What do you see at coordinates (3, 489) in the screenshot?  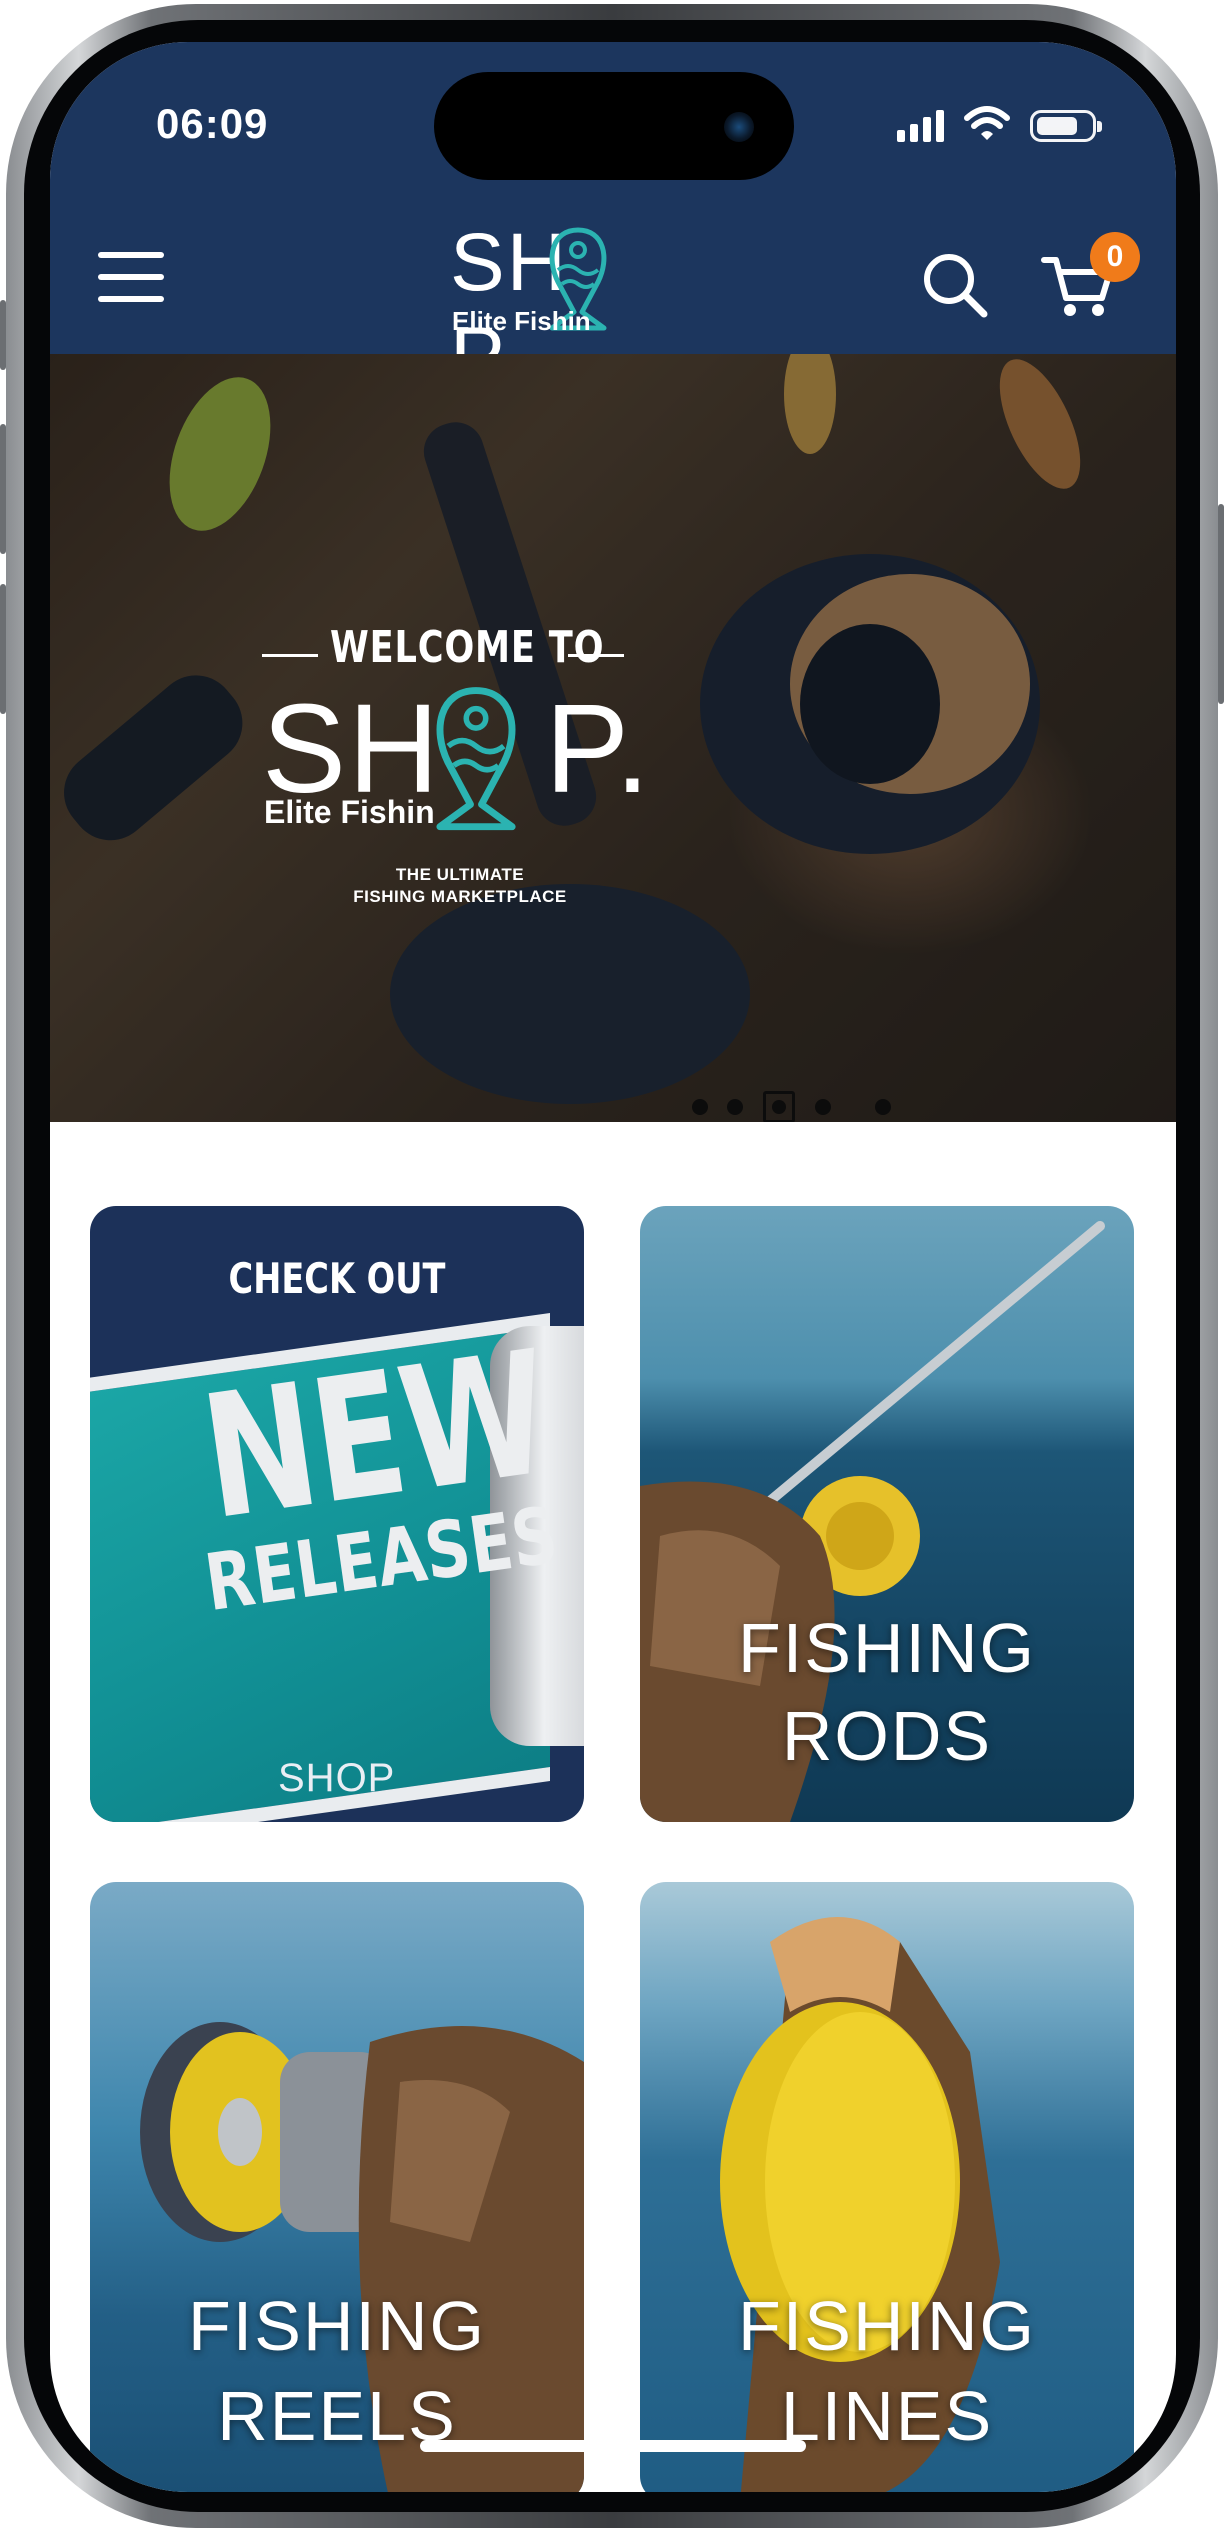 I see `volume-up-button` at bounding box center [3, 489].